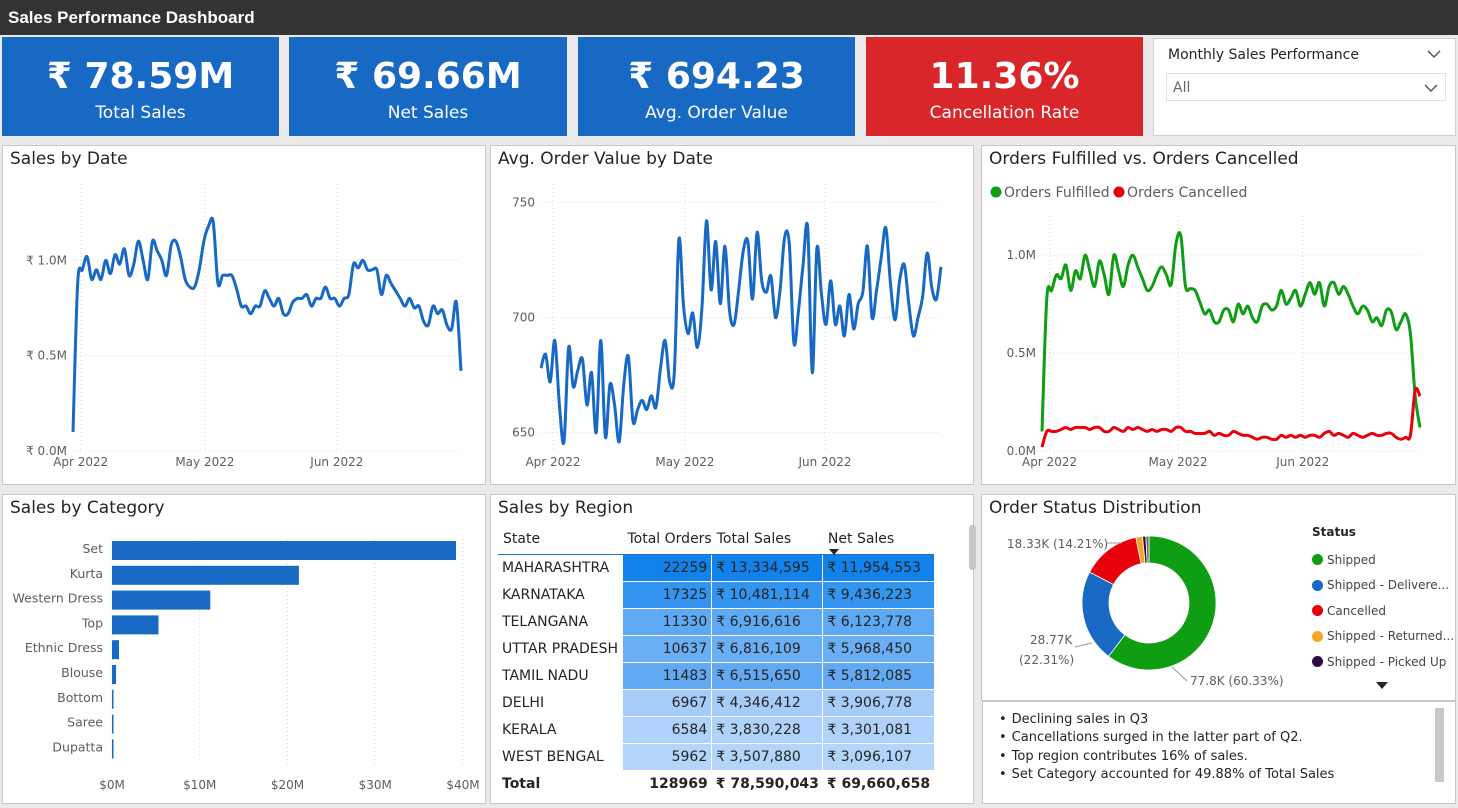  What do you see at coordinates (46, 260) in the screenshot?
I see `y-tick-label: ₹ 1.0M` at bounding box center [46, 260].